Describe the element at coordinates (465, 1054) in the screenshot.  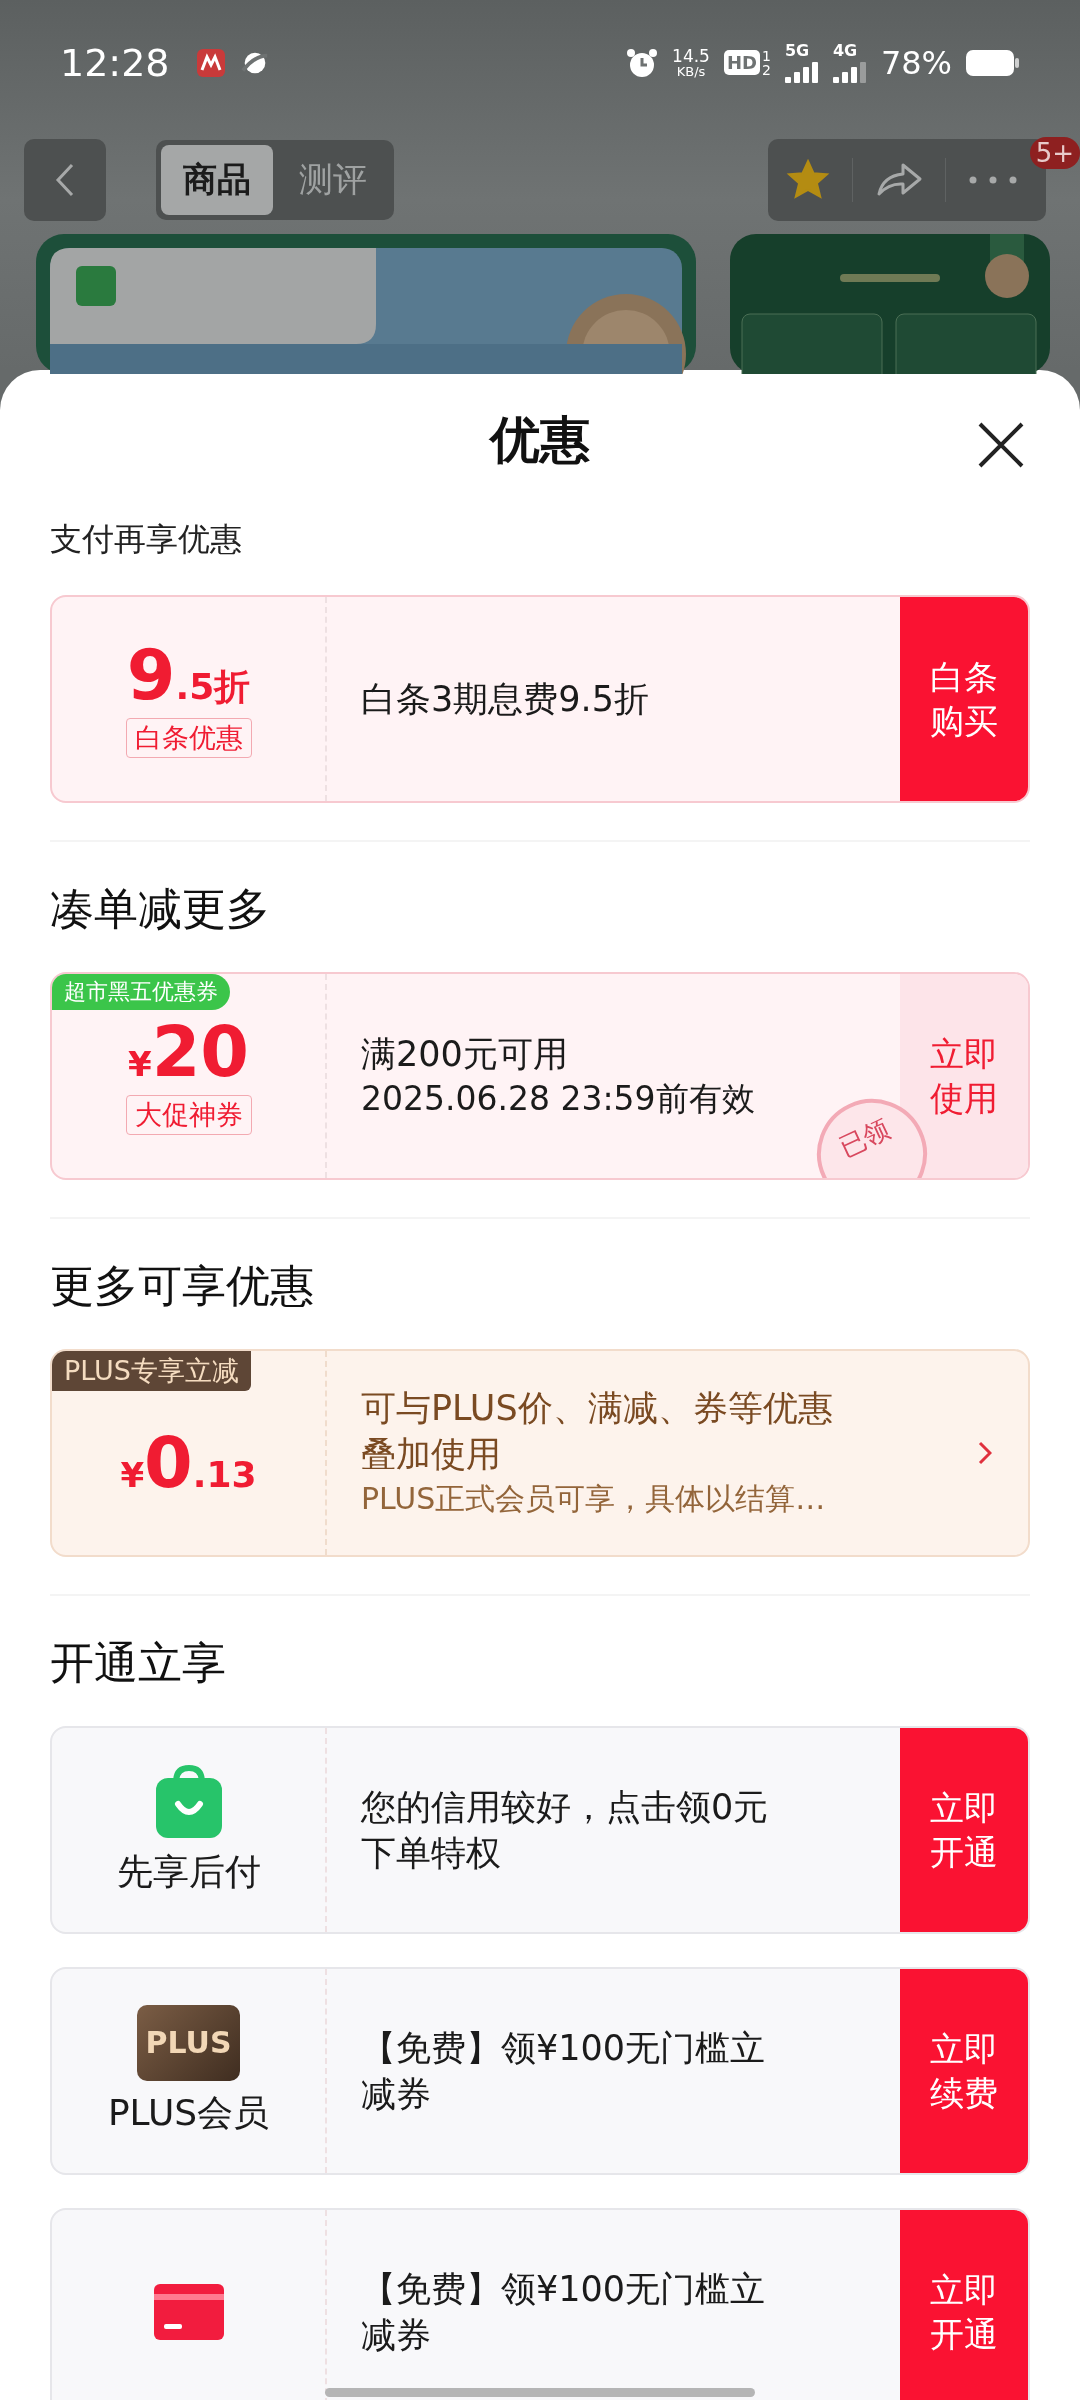
I see `offer-description: 满200元可用` at that location.